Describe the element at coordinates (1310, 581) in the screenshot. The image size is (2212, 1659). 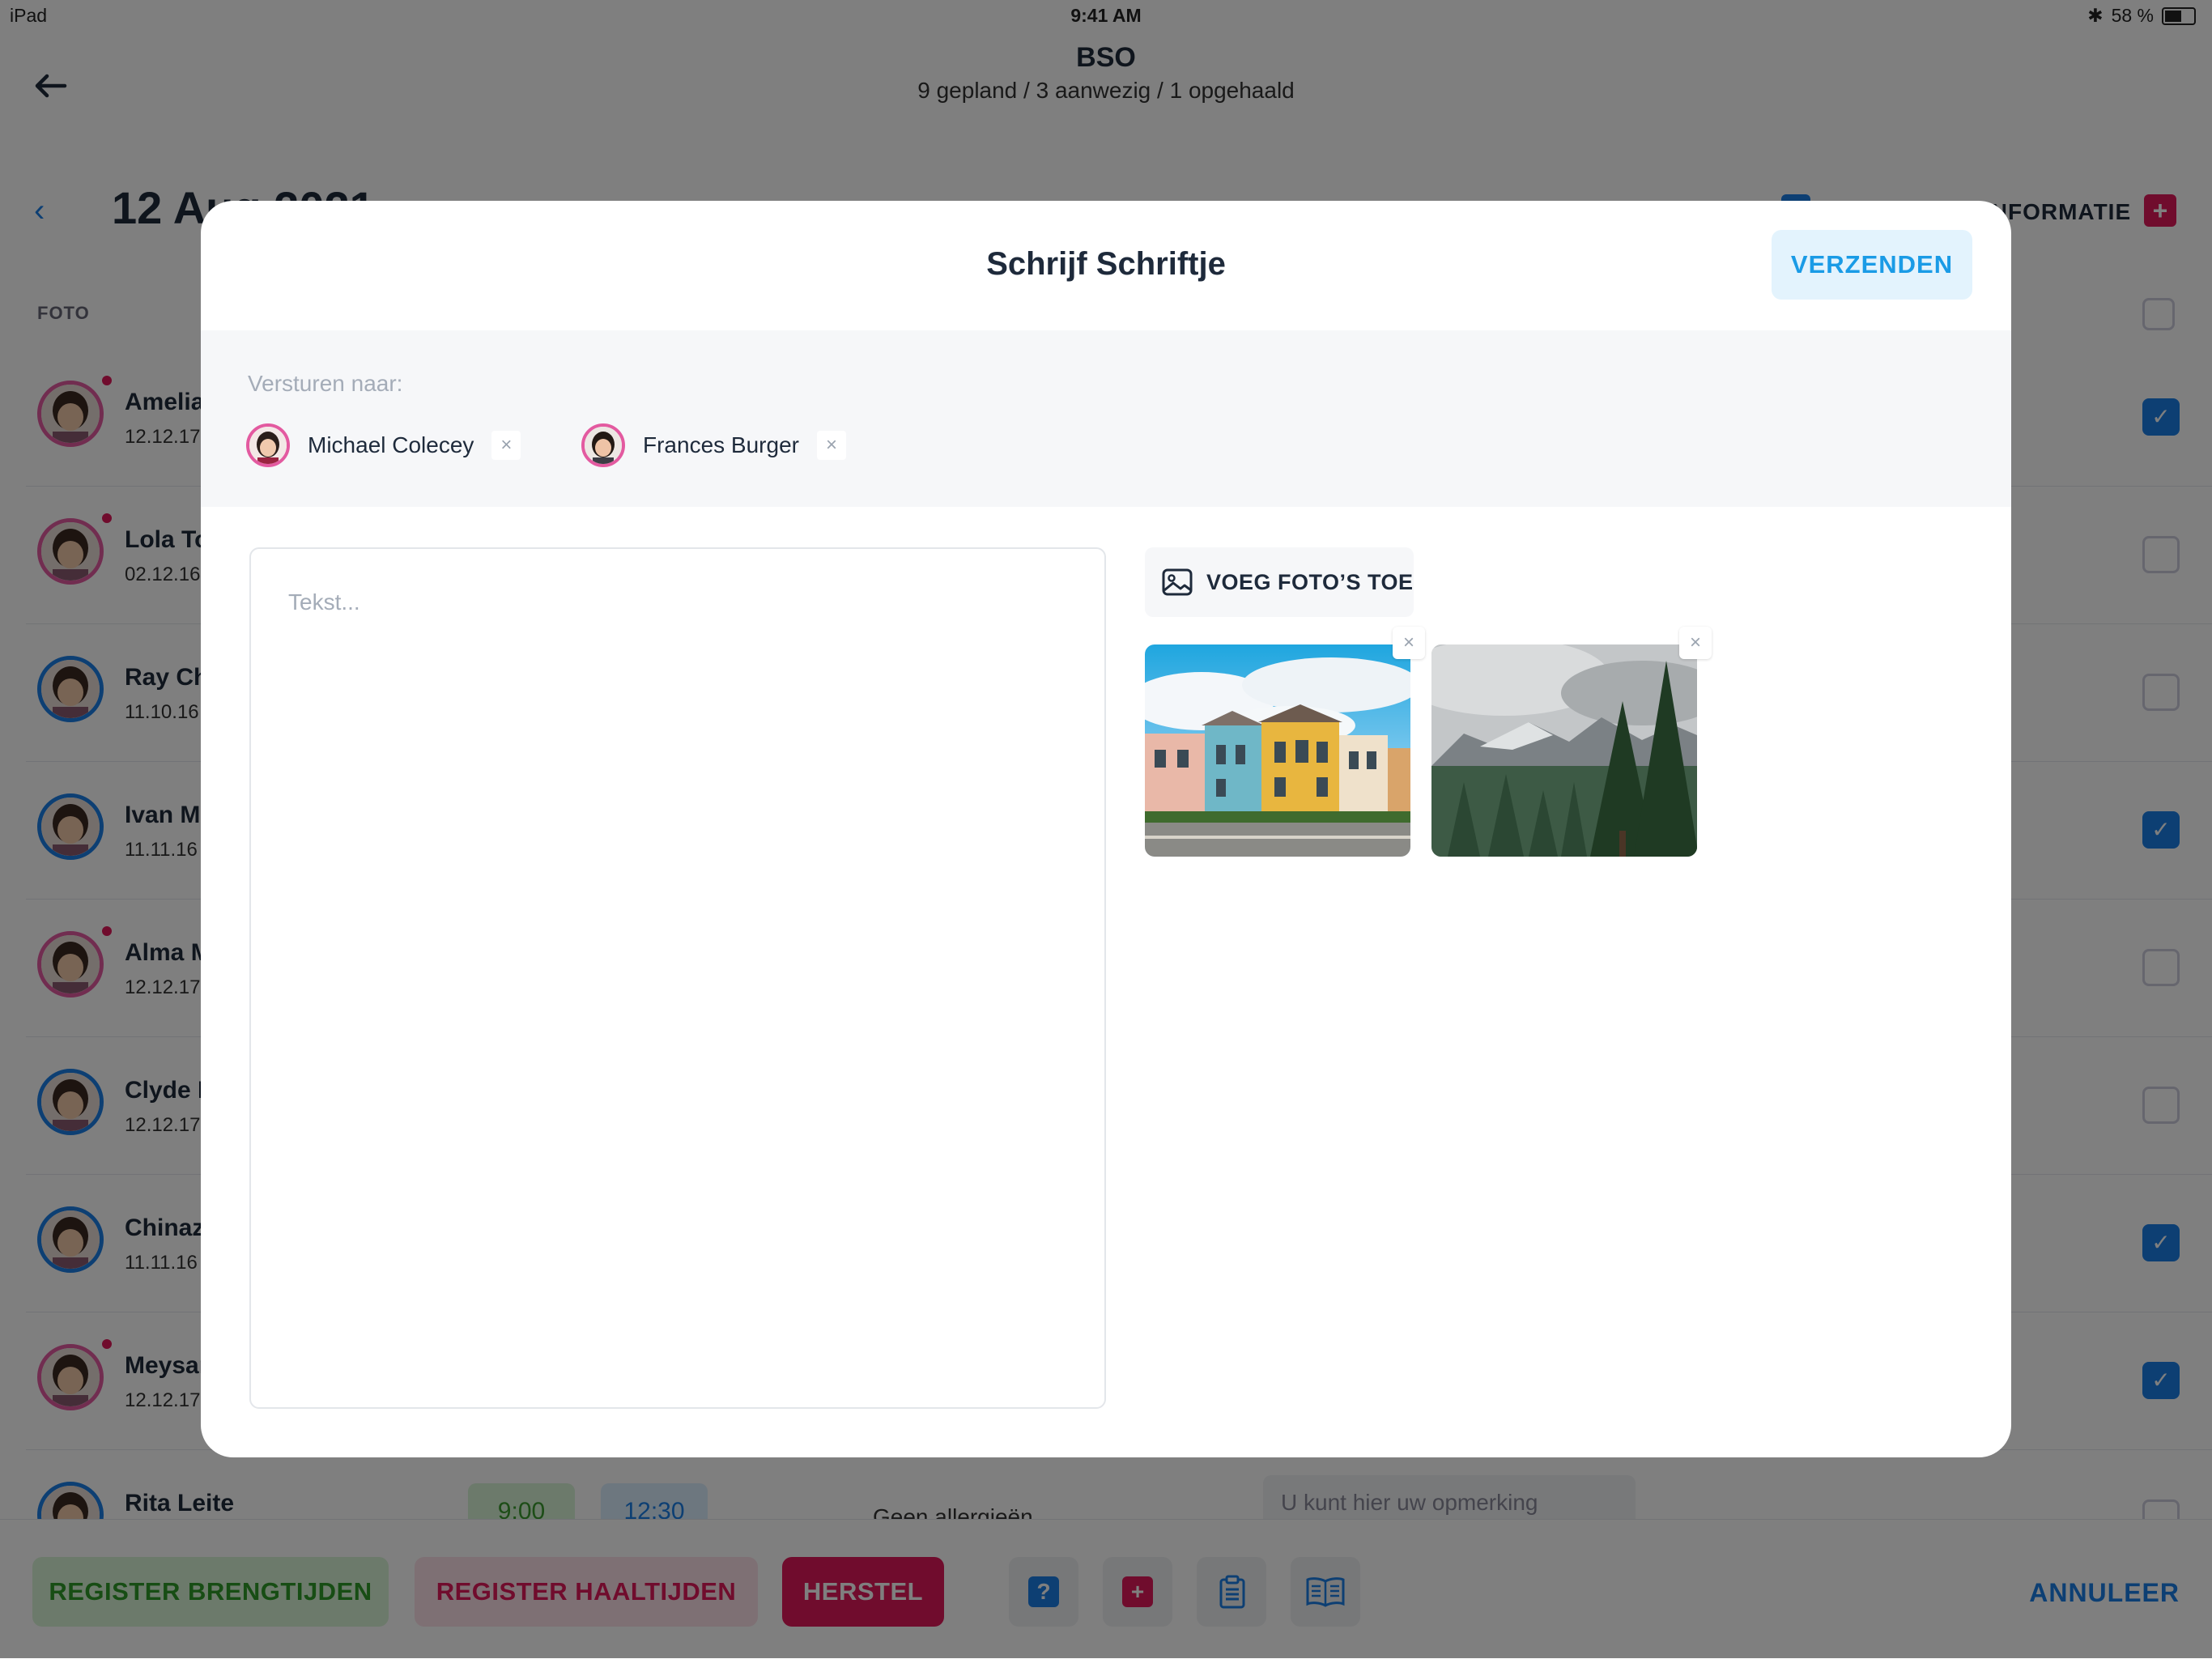
I see `add-photos-label: VOEG FOTO’S TOE` at that location.